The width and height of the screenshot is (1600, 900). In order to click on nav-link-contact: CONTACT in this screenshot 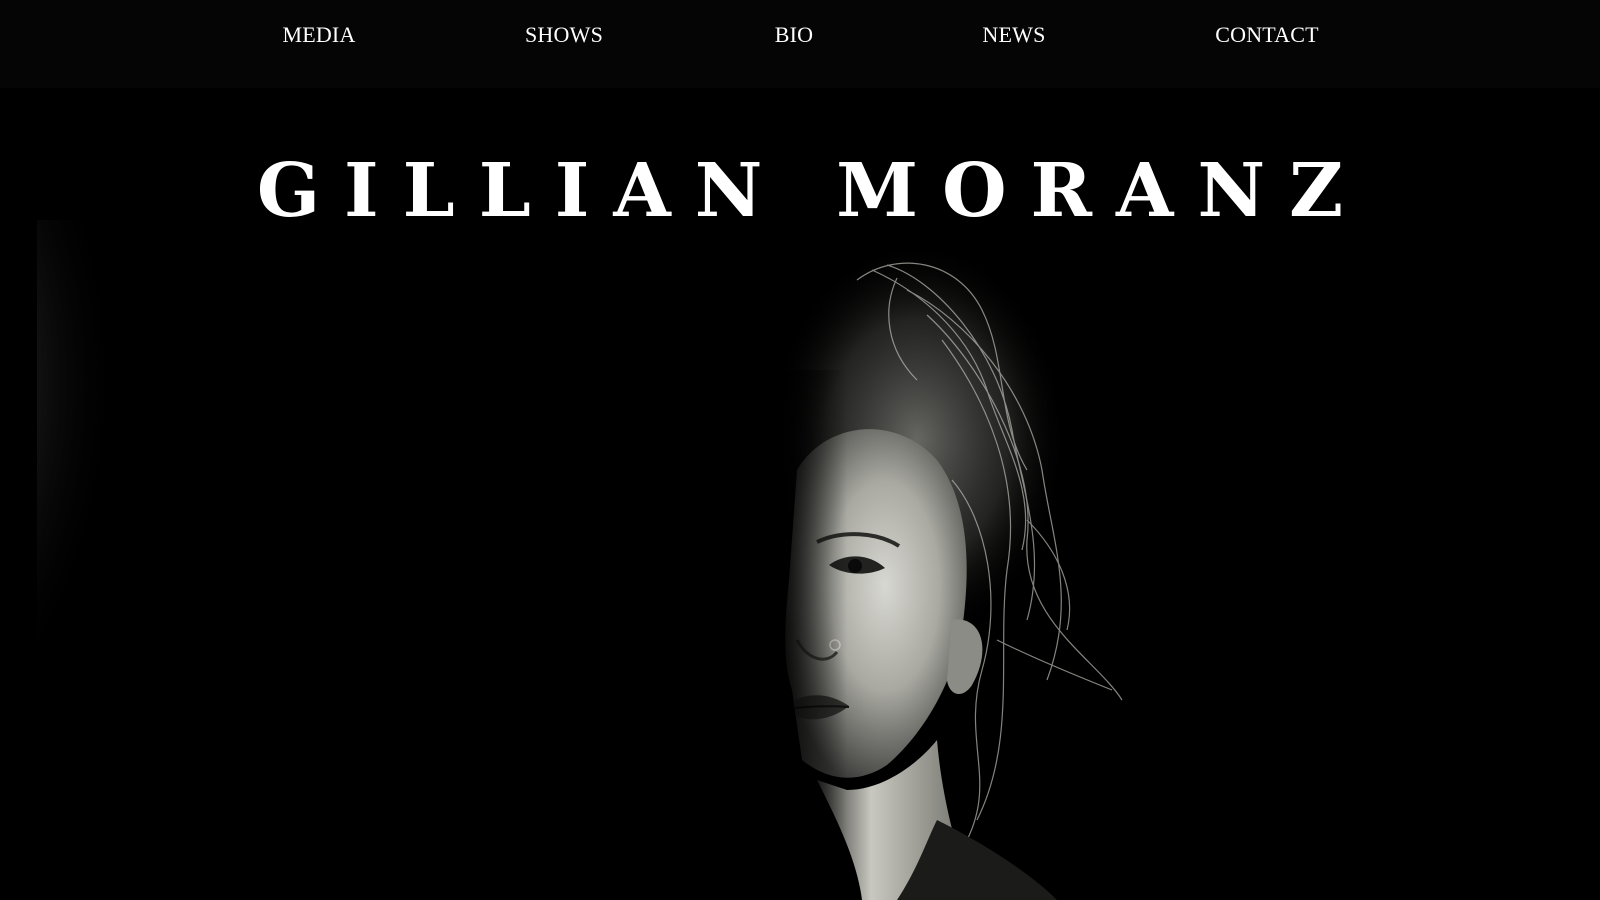, I will do `click(1267, 35)`.